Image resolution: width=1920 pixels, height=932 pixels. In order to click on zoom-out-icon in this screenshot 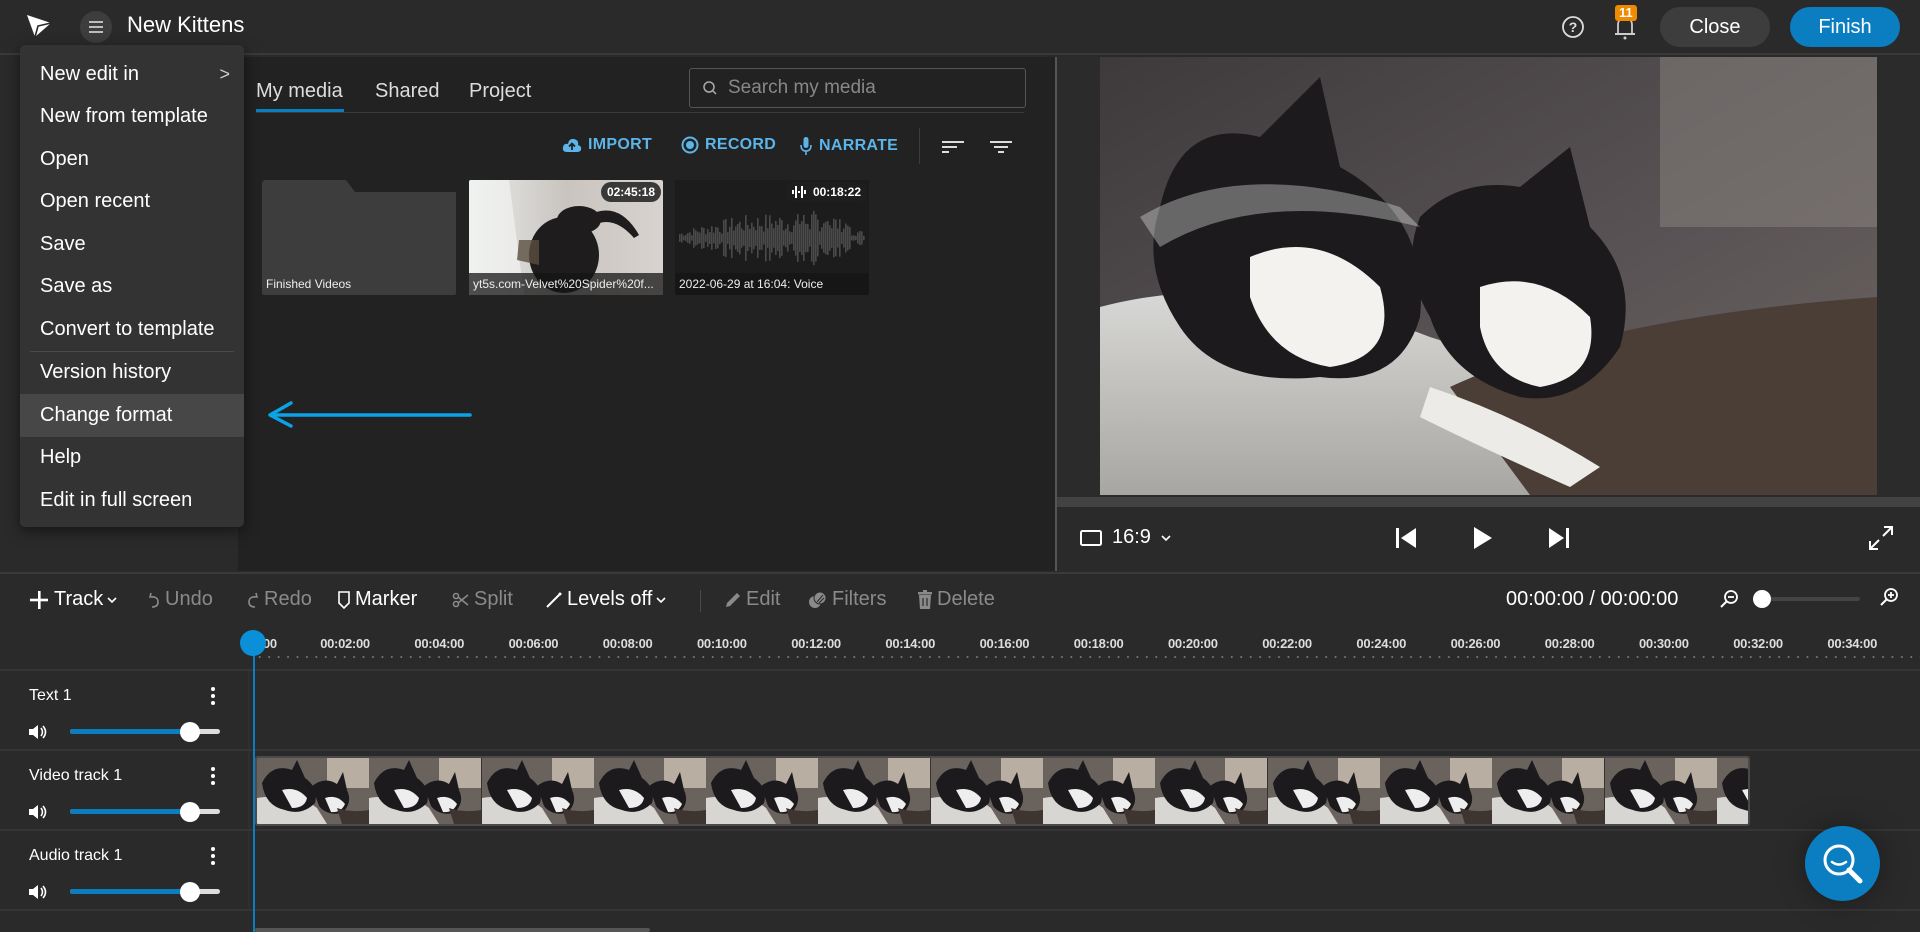, I will do `click(1729, 599)`.